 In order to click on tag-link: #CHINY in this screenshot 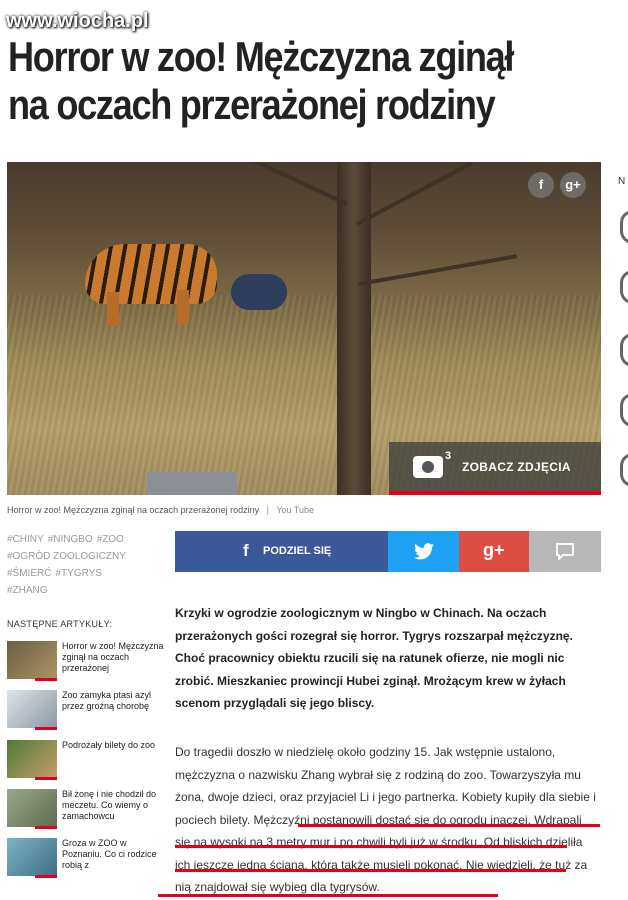, I will do `click(25, 539)`.